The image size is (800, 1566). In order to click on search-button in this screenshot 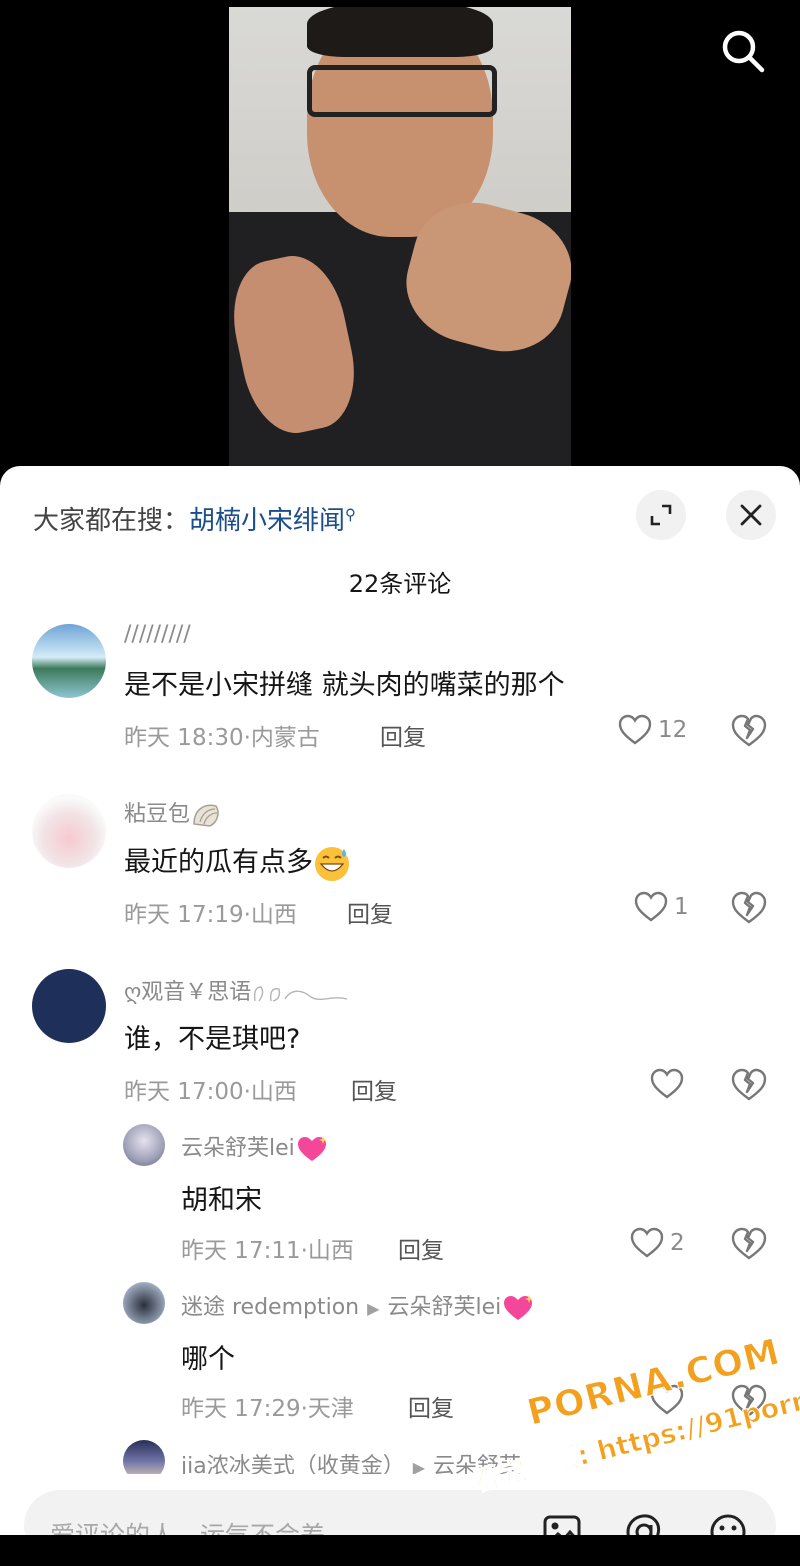, I will do `click(743, 51)`.